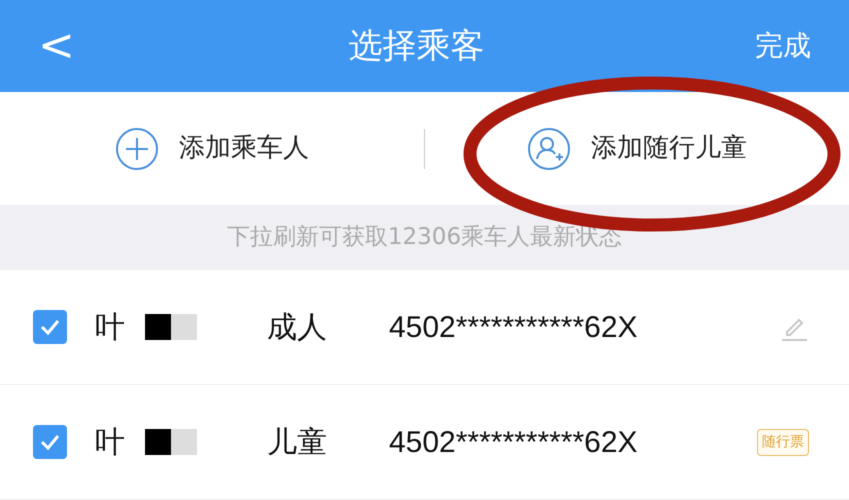 The height and width of the screenshot is (500, 849). I want to click on add-icon, so click(137, 148).